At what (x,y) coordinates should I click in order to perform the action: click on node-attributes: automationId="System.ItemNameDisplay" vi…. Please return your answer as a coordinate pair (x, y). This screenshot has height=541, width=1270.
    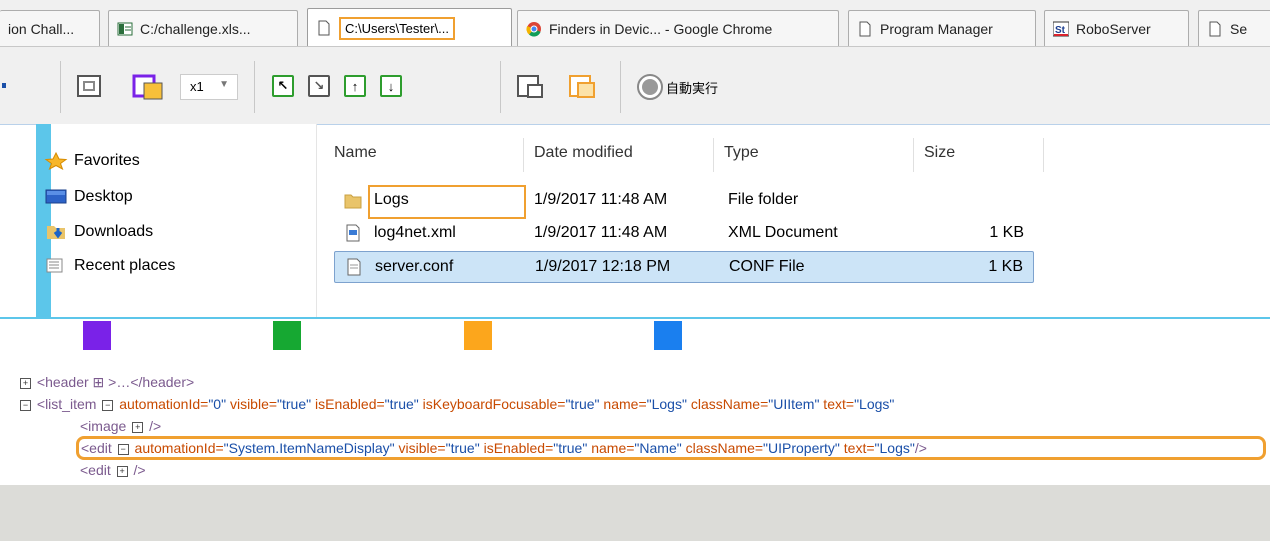
    Looking at the image, I should click on (525, 448).